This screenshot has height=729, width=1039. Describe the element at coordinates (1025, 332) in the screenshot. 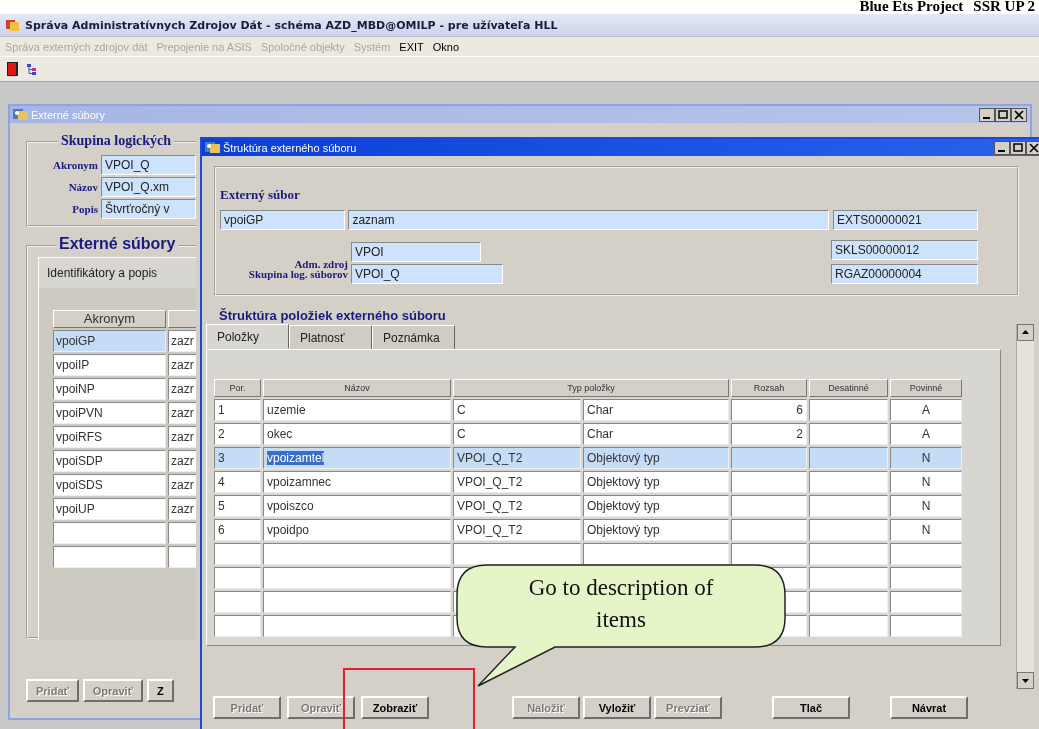

I see `scroll-up-icon` at that location.